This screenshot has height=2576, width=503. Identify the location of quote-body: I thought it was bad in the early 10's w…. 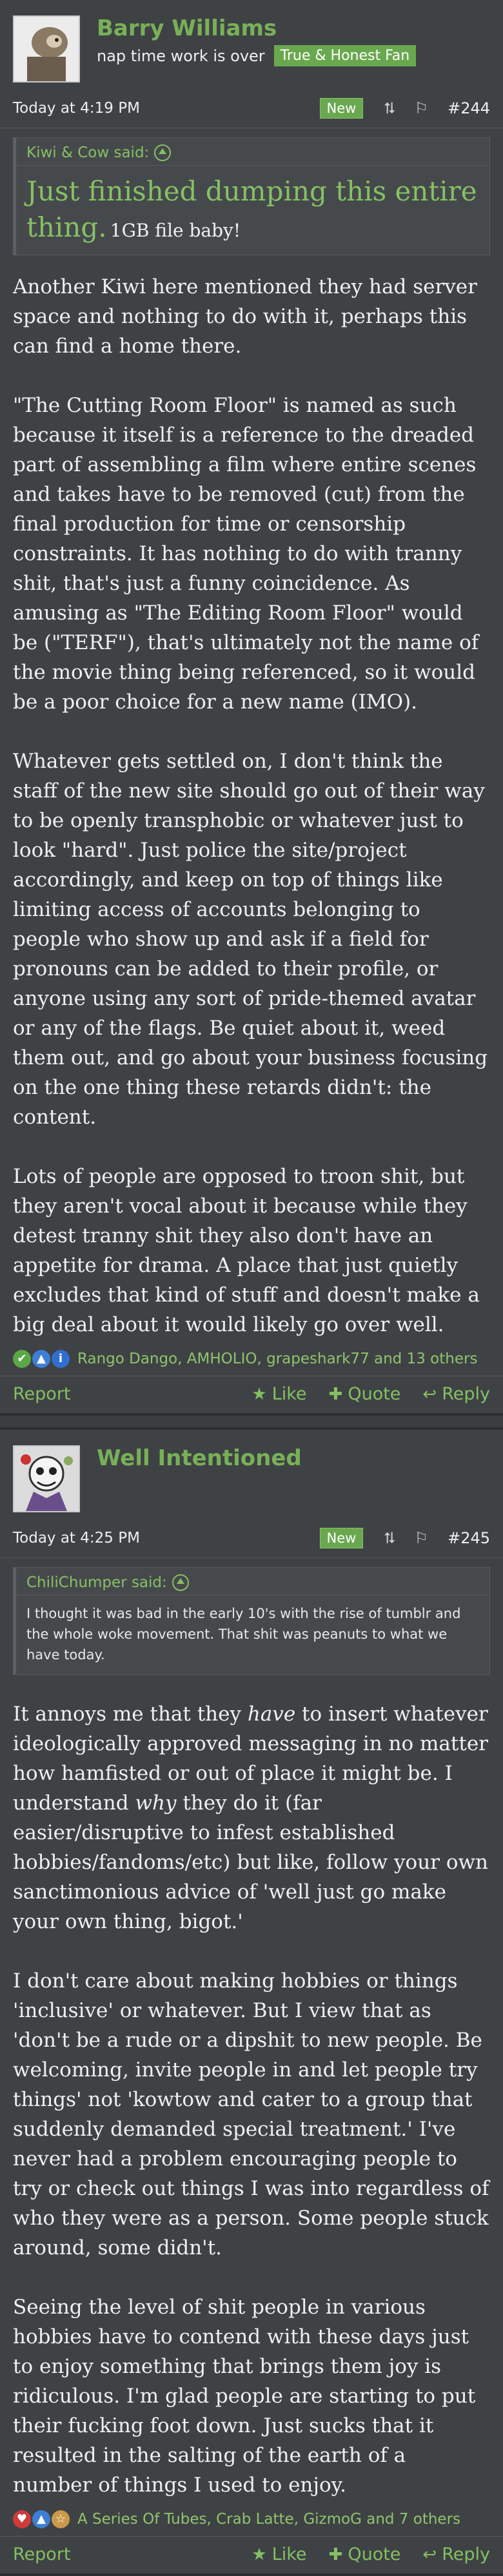
(253, 1635).